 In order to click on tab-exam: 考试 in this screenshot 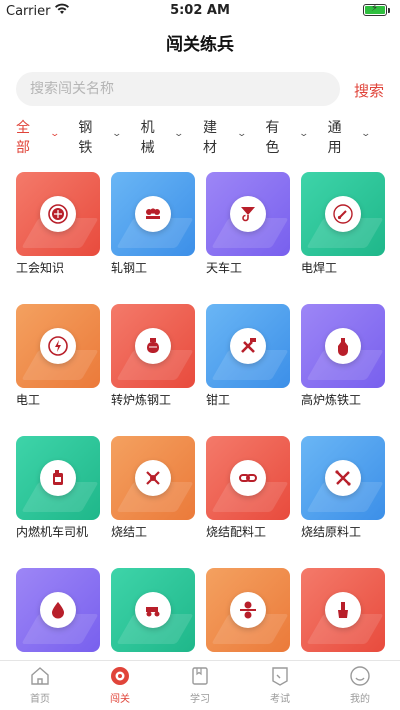, I will do `click(280, 685)`.